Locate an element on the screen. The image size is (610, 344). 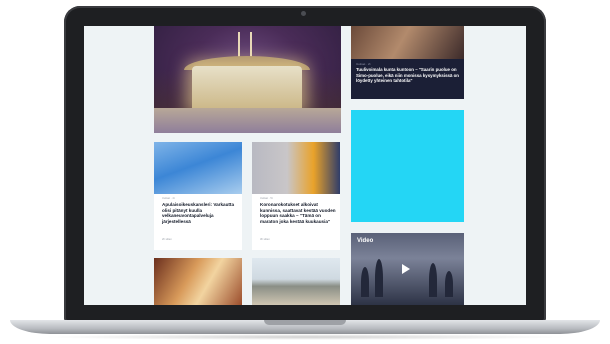
laptop-notch is located at coordinates (305, 322).